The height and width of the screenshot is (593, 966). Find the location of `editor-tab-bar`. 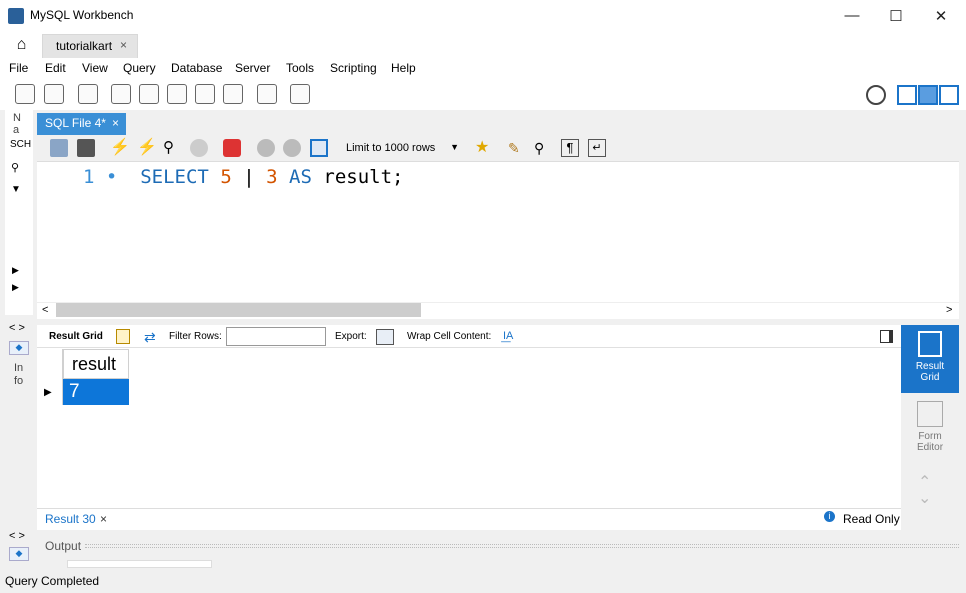

editor-tab-bar is located at coordinates (500, 122).